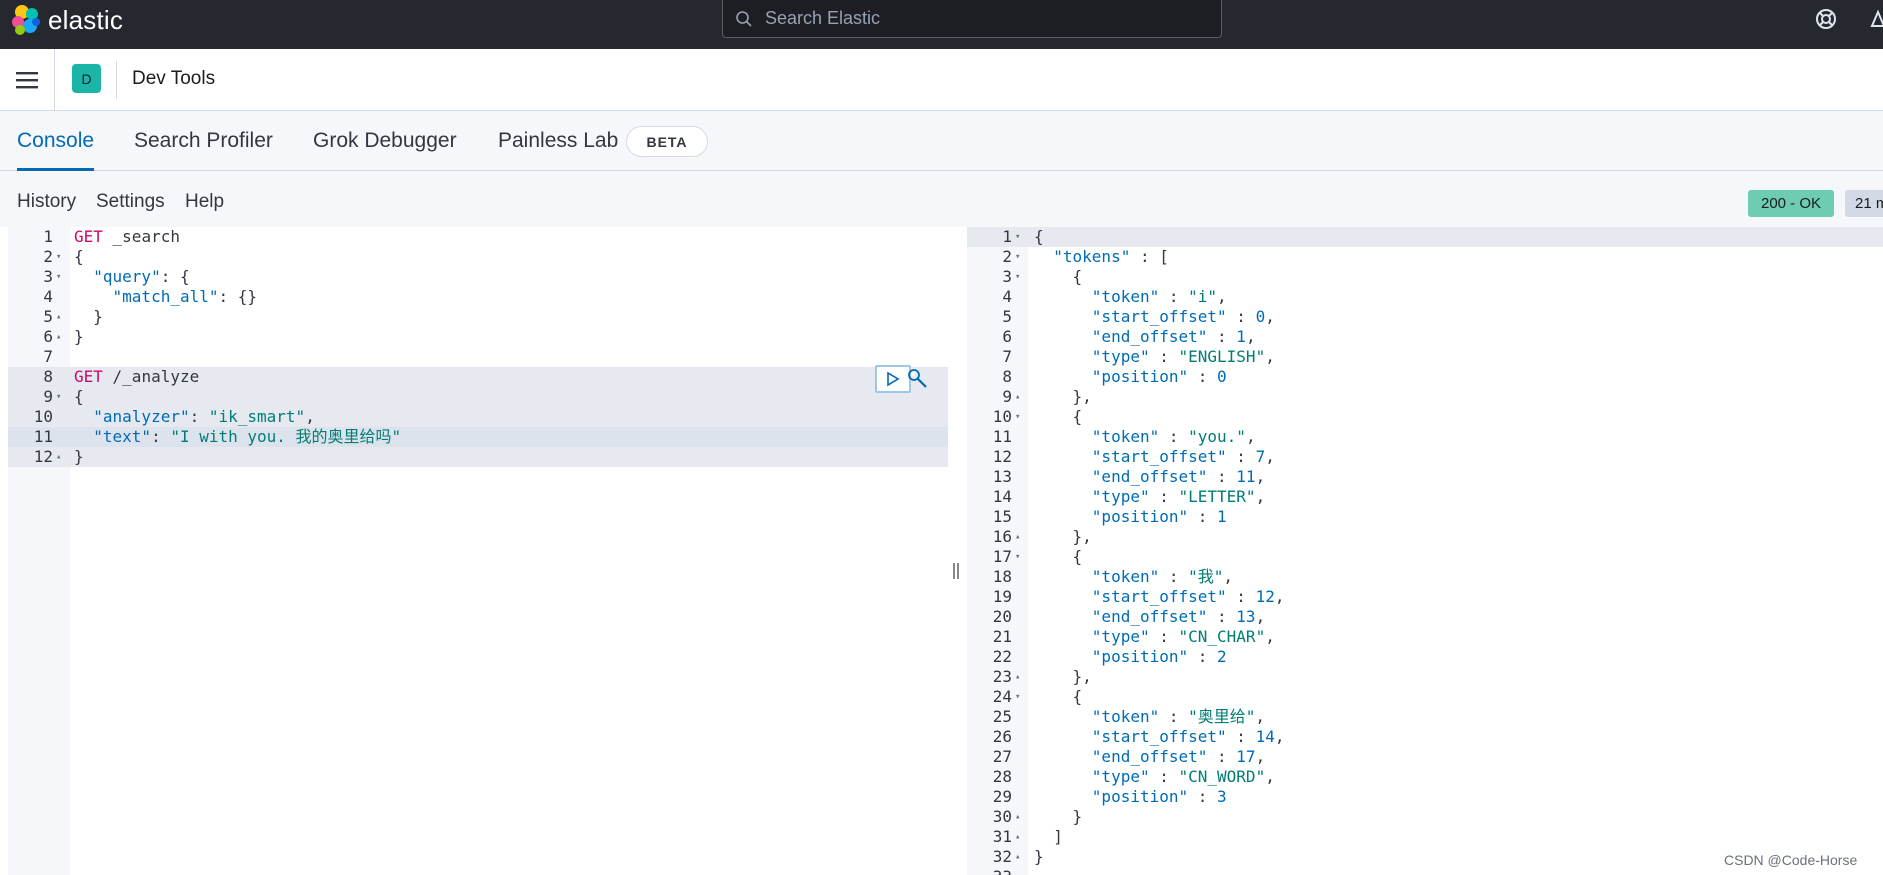 This screenshot has width=1883, height=875. What do you see at coordinates (46, 202) in the screenshot?
I see `history-link: History` at bounding box center [46, 202].